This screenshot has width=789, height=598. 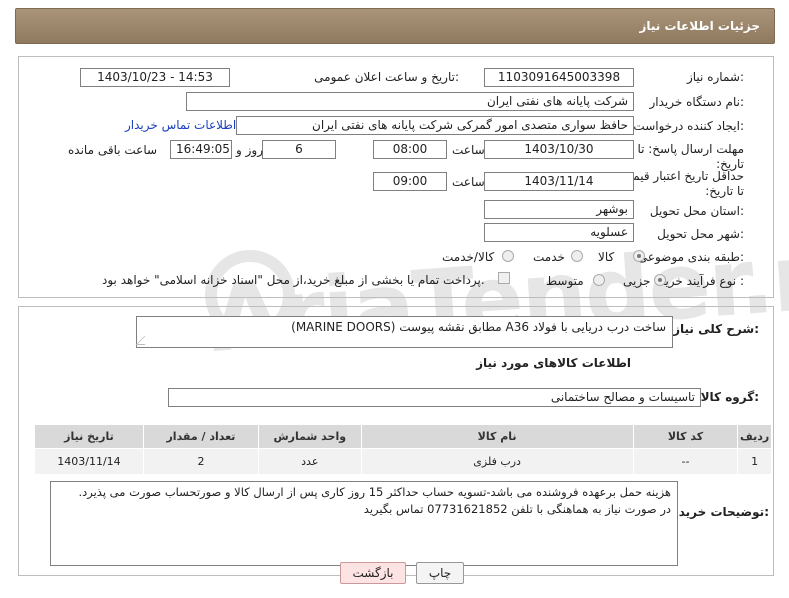 What do you see at coordinates (754, 461) in the screenshot?
I see `cell-row-number: 1` at bounding box center [754, 461].